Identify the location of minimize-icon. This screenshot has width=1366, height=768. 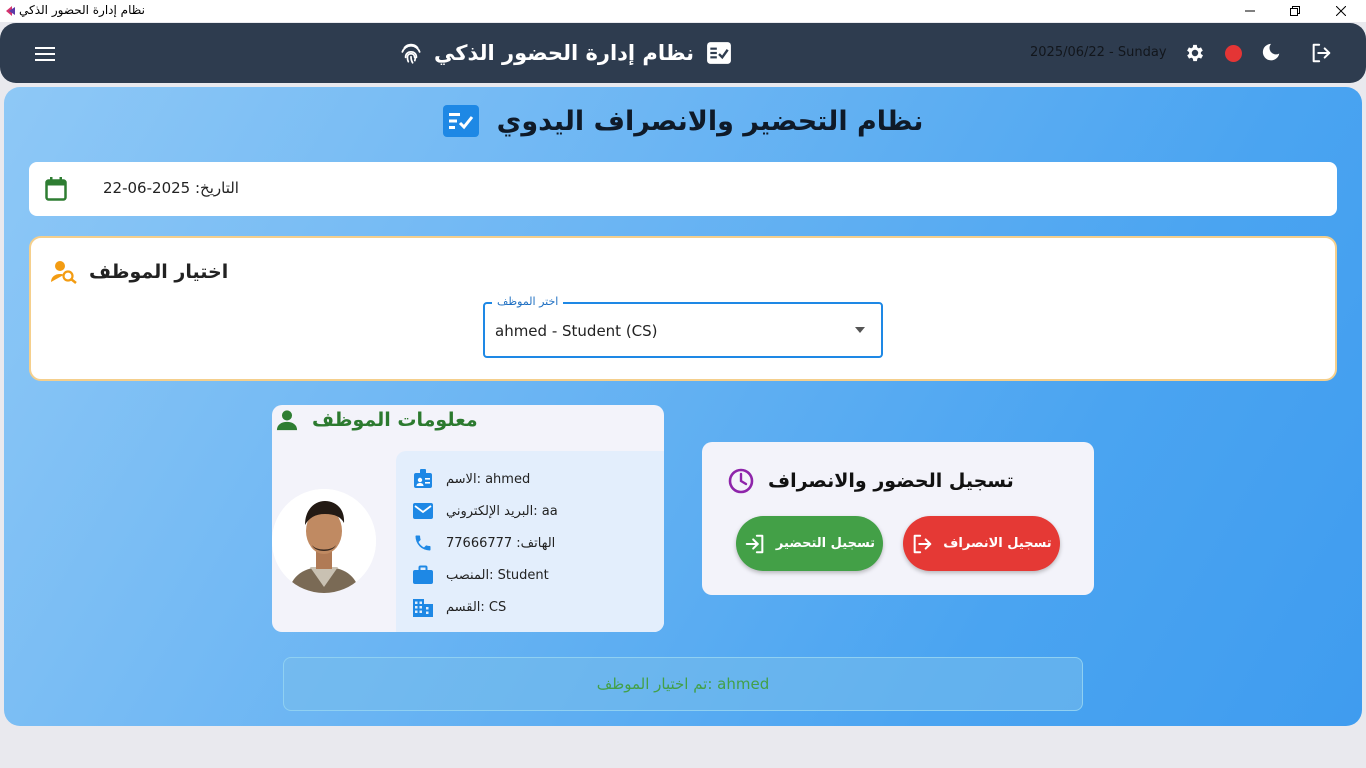
(1250, 11).